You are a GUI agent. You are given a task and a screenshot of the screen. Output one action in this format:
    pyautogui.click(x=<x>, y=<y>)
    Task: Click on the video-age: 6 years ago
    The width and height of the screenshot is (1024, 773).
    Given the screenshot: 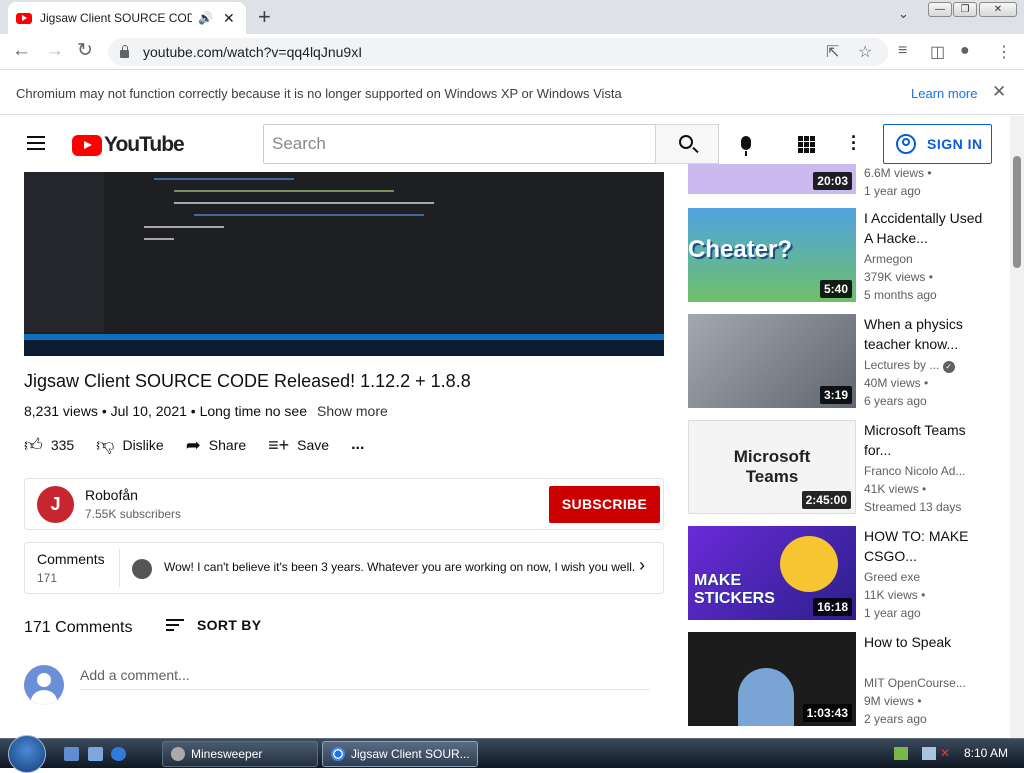 What is the action you would take?
    pyautogui.click(x=895, y=401)
    